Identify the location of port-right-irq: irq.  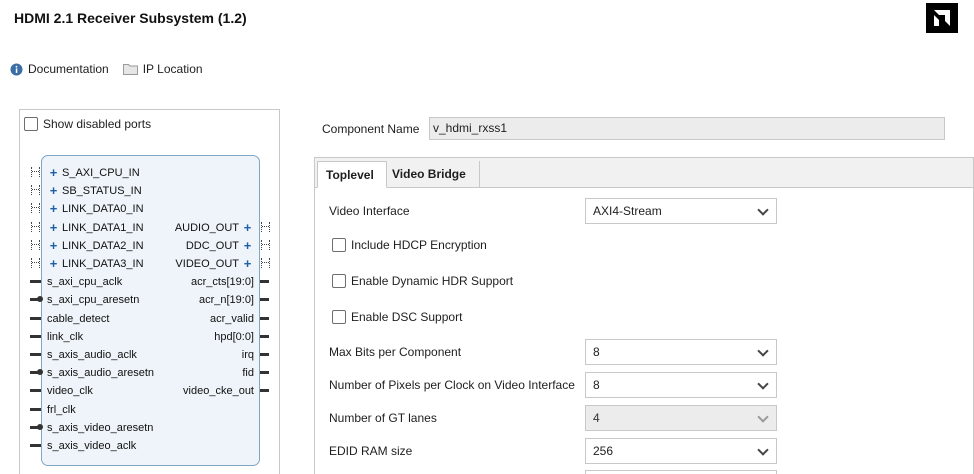
(248, 355).